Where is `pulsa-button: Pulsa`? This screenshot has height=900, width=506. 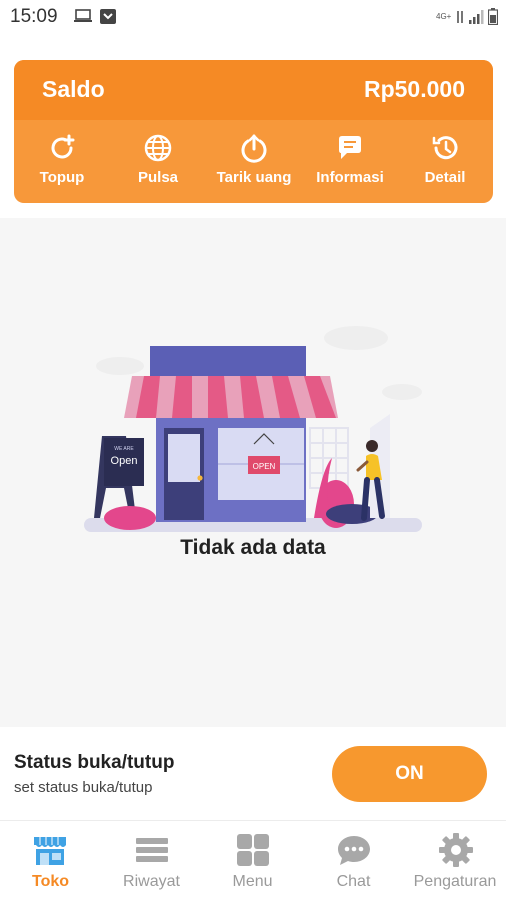
pulsa-button: Pulsa is located at coordinates (158, 161).